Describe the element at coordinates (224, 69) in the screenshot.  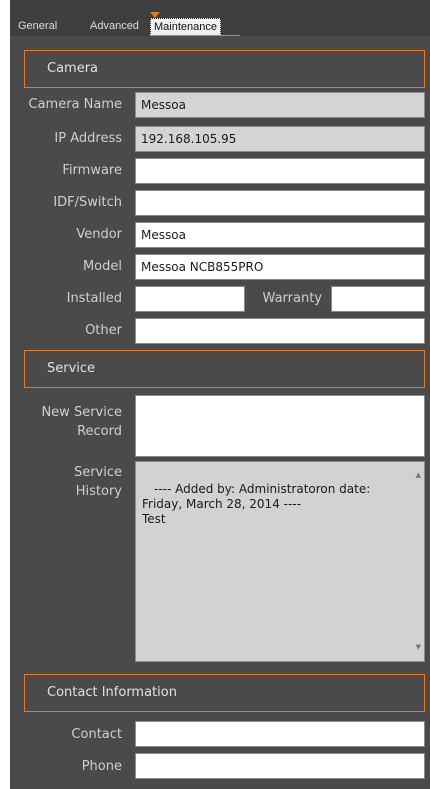
I see `camera-section-header: Camera` at that location.